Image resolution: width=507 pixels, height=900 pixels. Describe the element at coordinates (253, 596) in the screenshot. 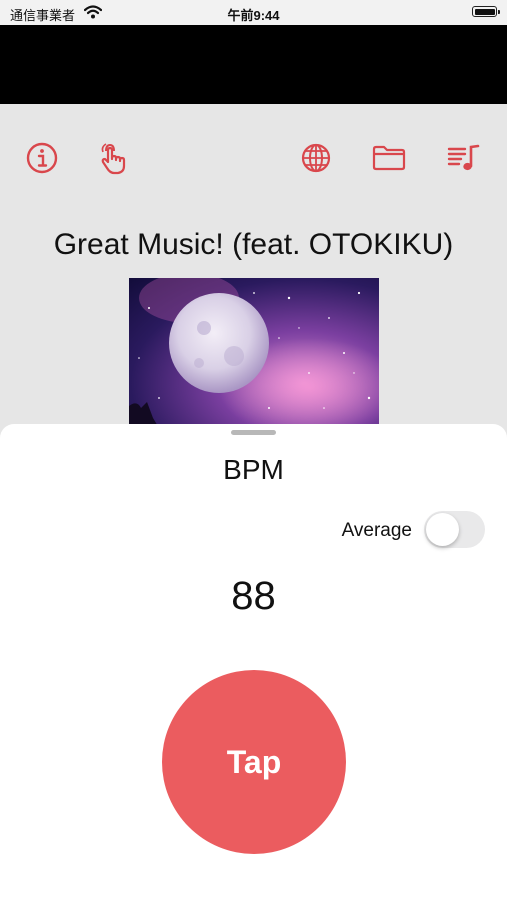

I see `bpm-value: 88` at that location.